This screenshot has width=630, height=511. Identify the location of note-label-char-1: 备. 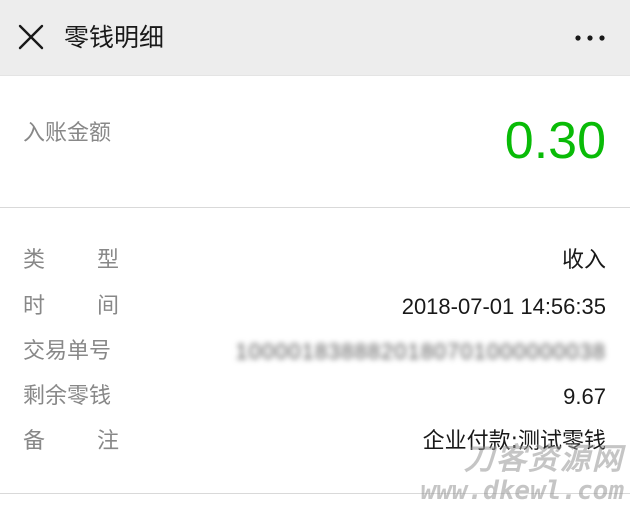
(34, 441).